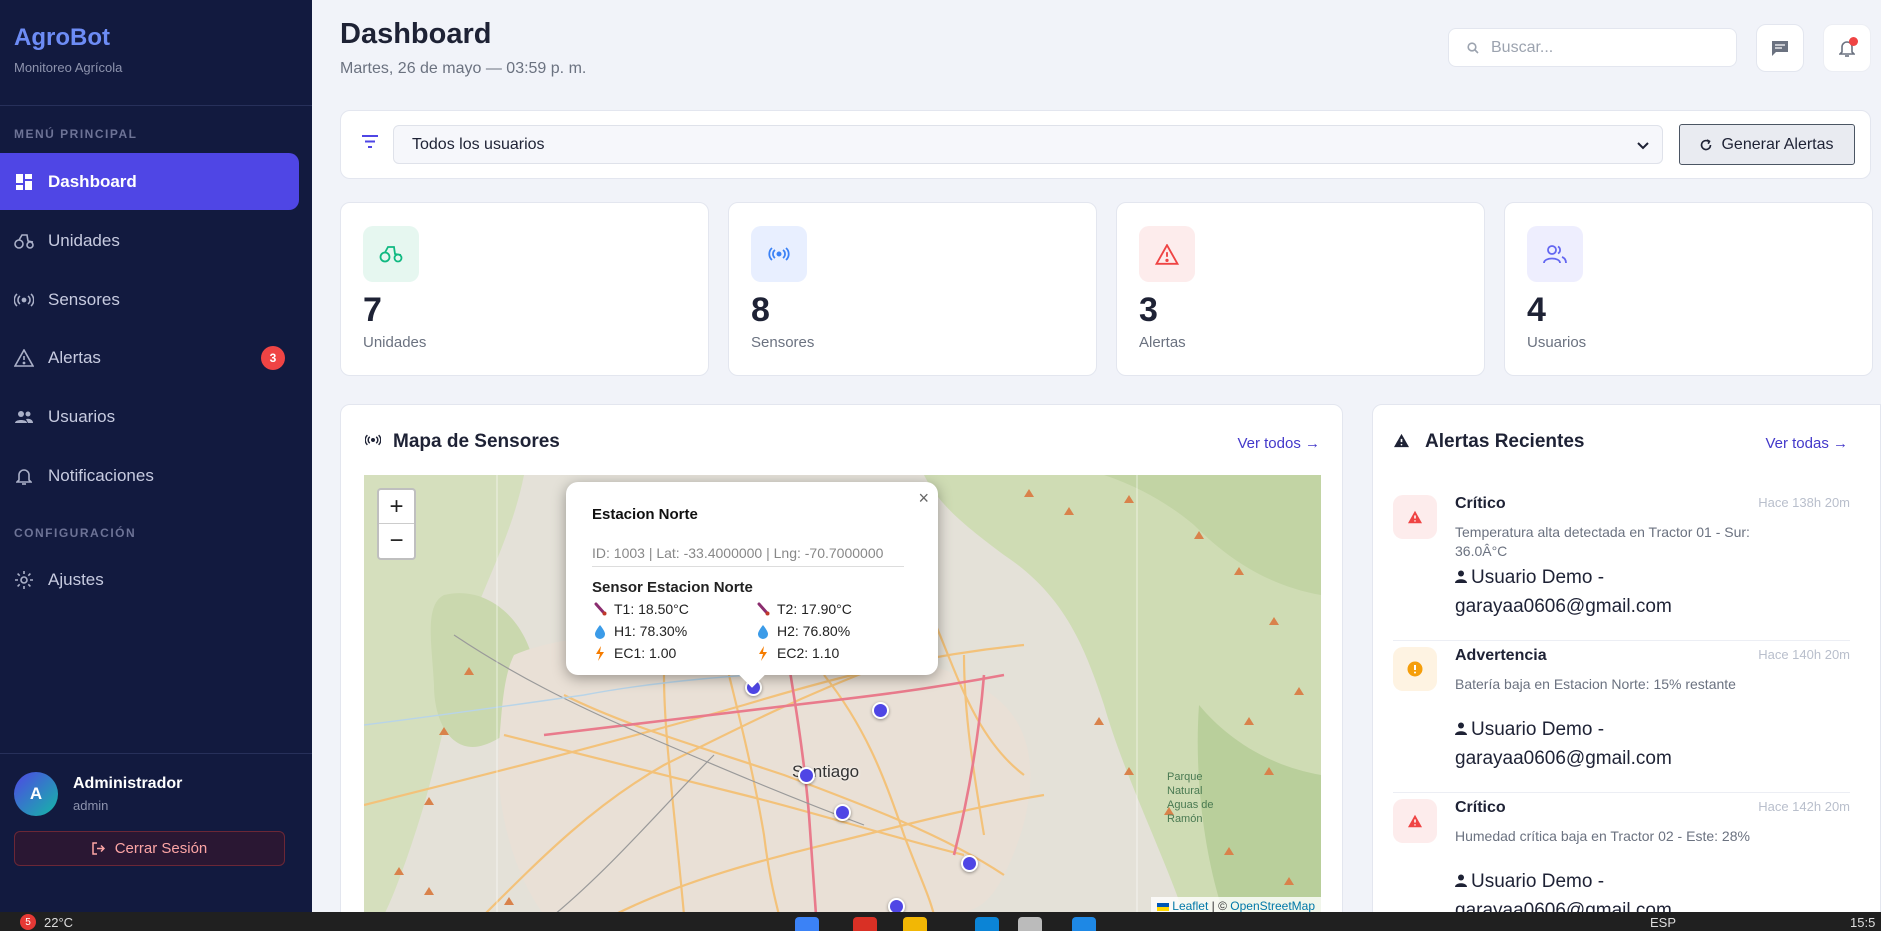 The height and width of the screenshot is (931, 1881). Describe the element at coordinates (760, 310) in the screenshot. I see `stat-value: 8` at that location.